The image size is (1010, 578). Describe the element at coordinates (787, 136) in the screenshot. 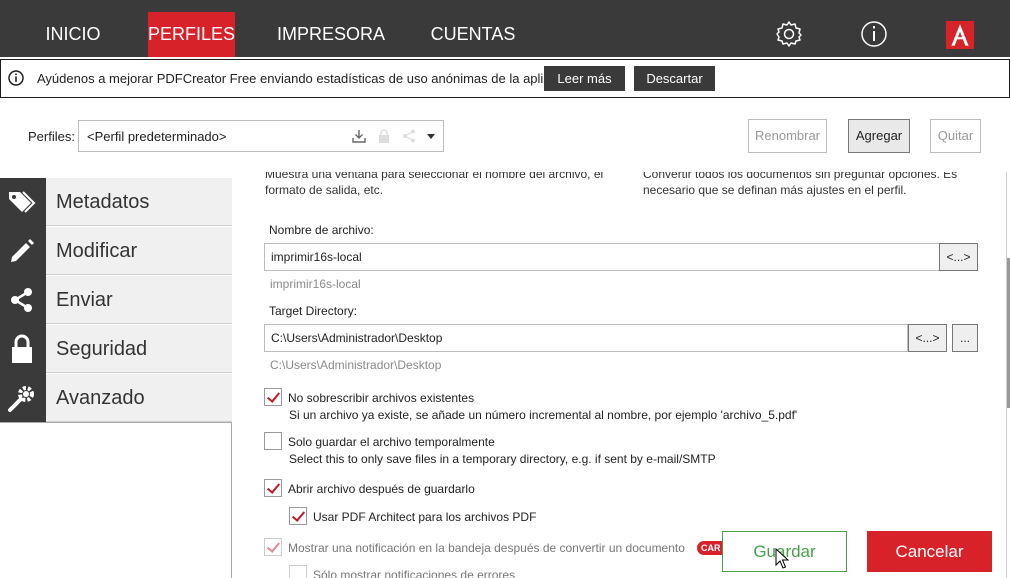

I see `rename-button: Renombrar` at that location.